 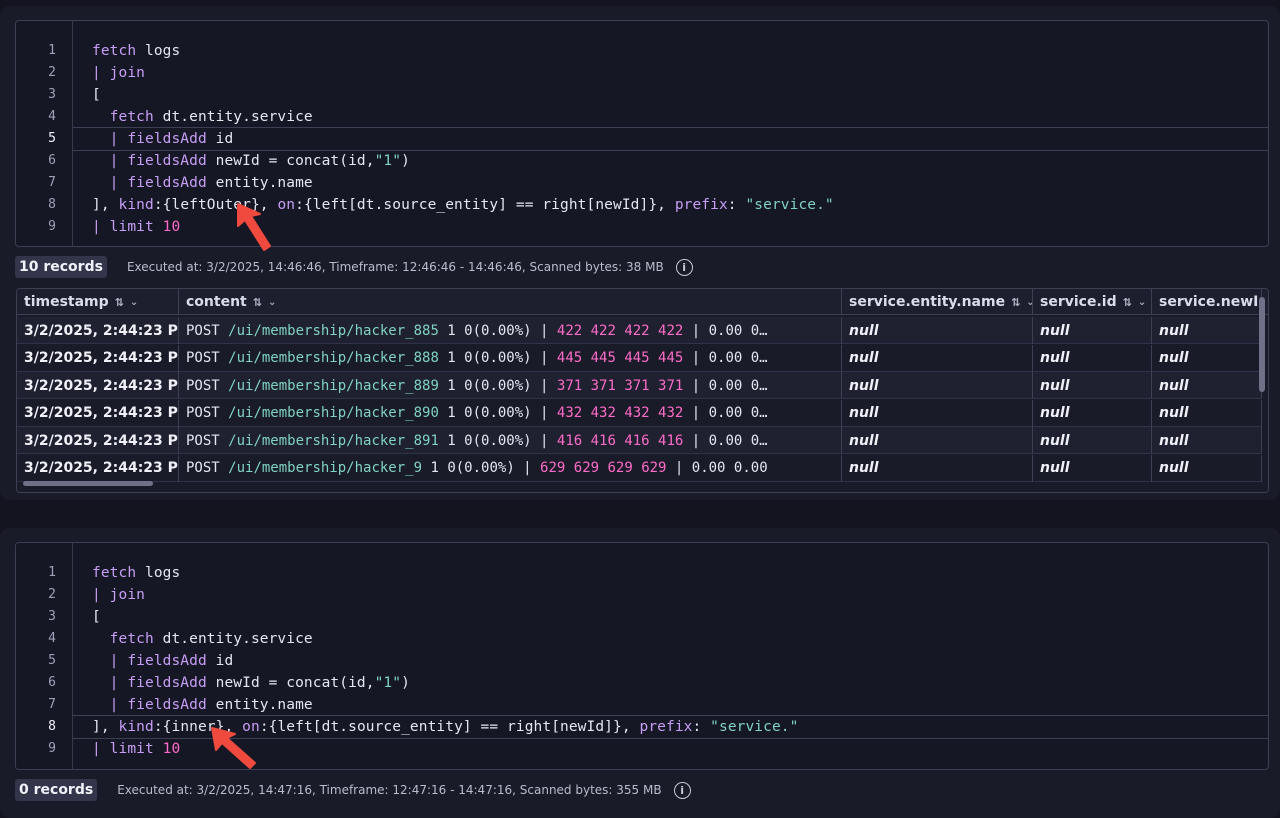 I want to click on code-token: 10, so click(x=171, y=749).